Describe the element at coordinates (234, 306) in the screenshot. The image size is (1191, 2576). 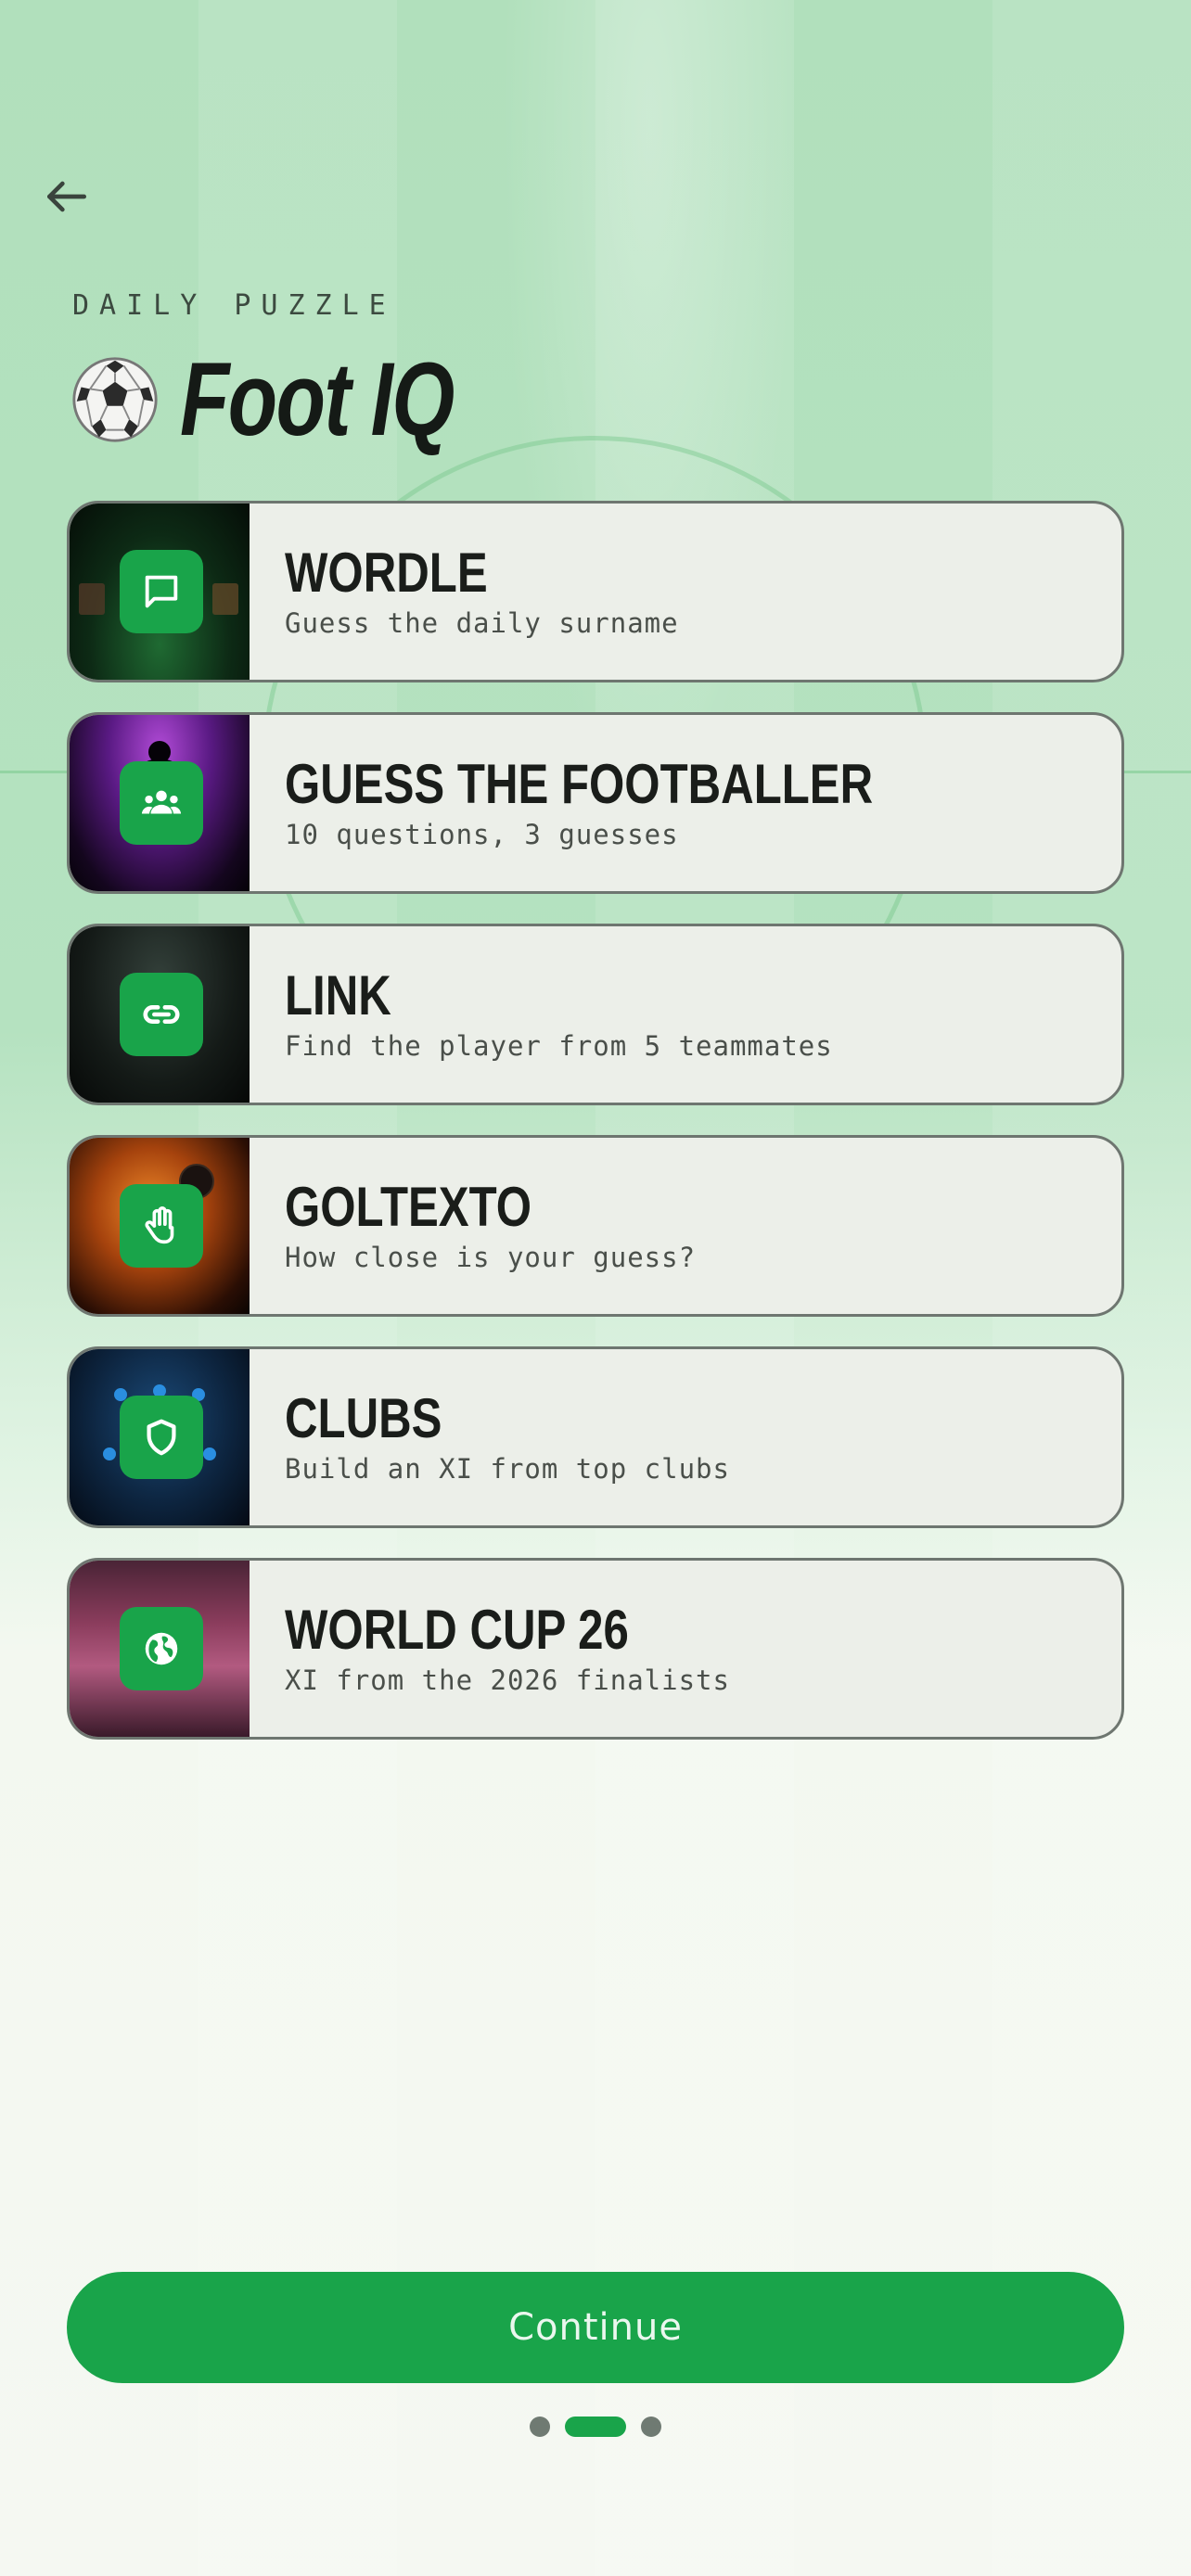
I see `eyebrow-label: DAILY PUZZLE` at that location.